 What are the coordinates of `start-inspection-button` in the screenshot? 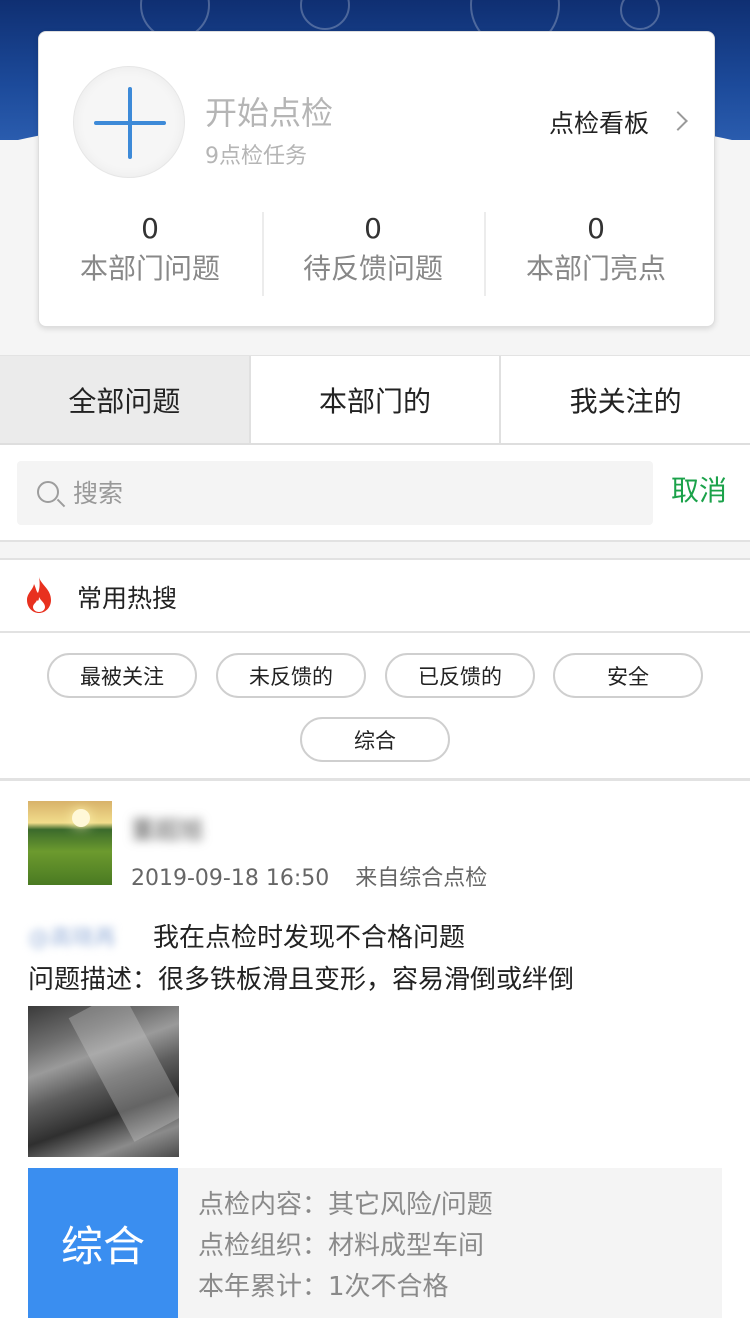 It's located at (129, 122).